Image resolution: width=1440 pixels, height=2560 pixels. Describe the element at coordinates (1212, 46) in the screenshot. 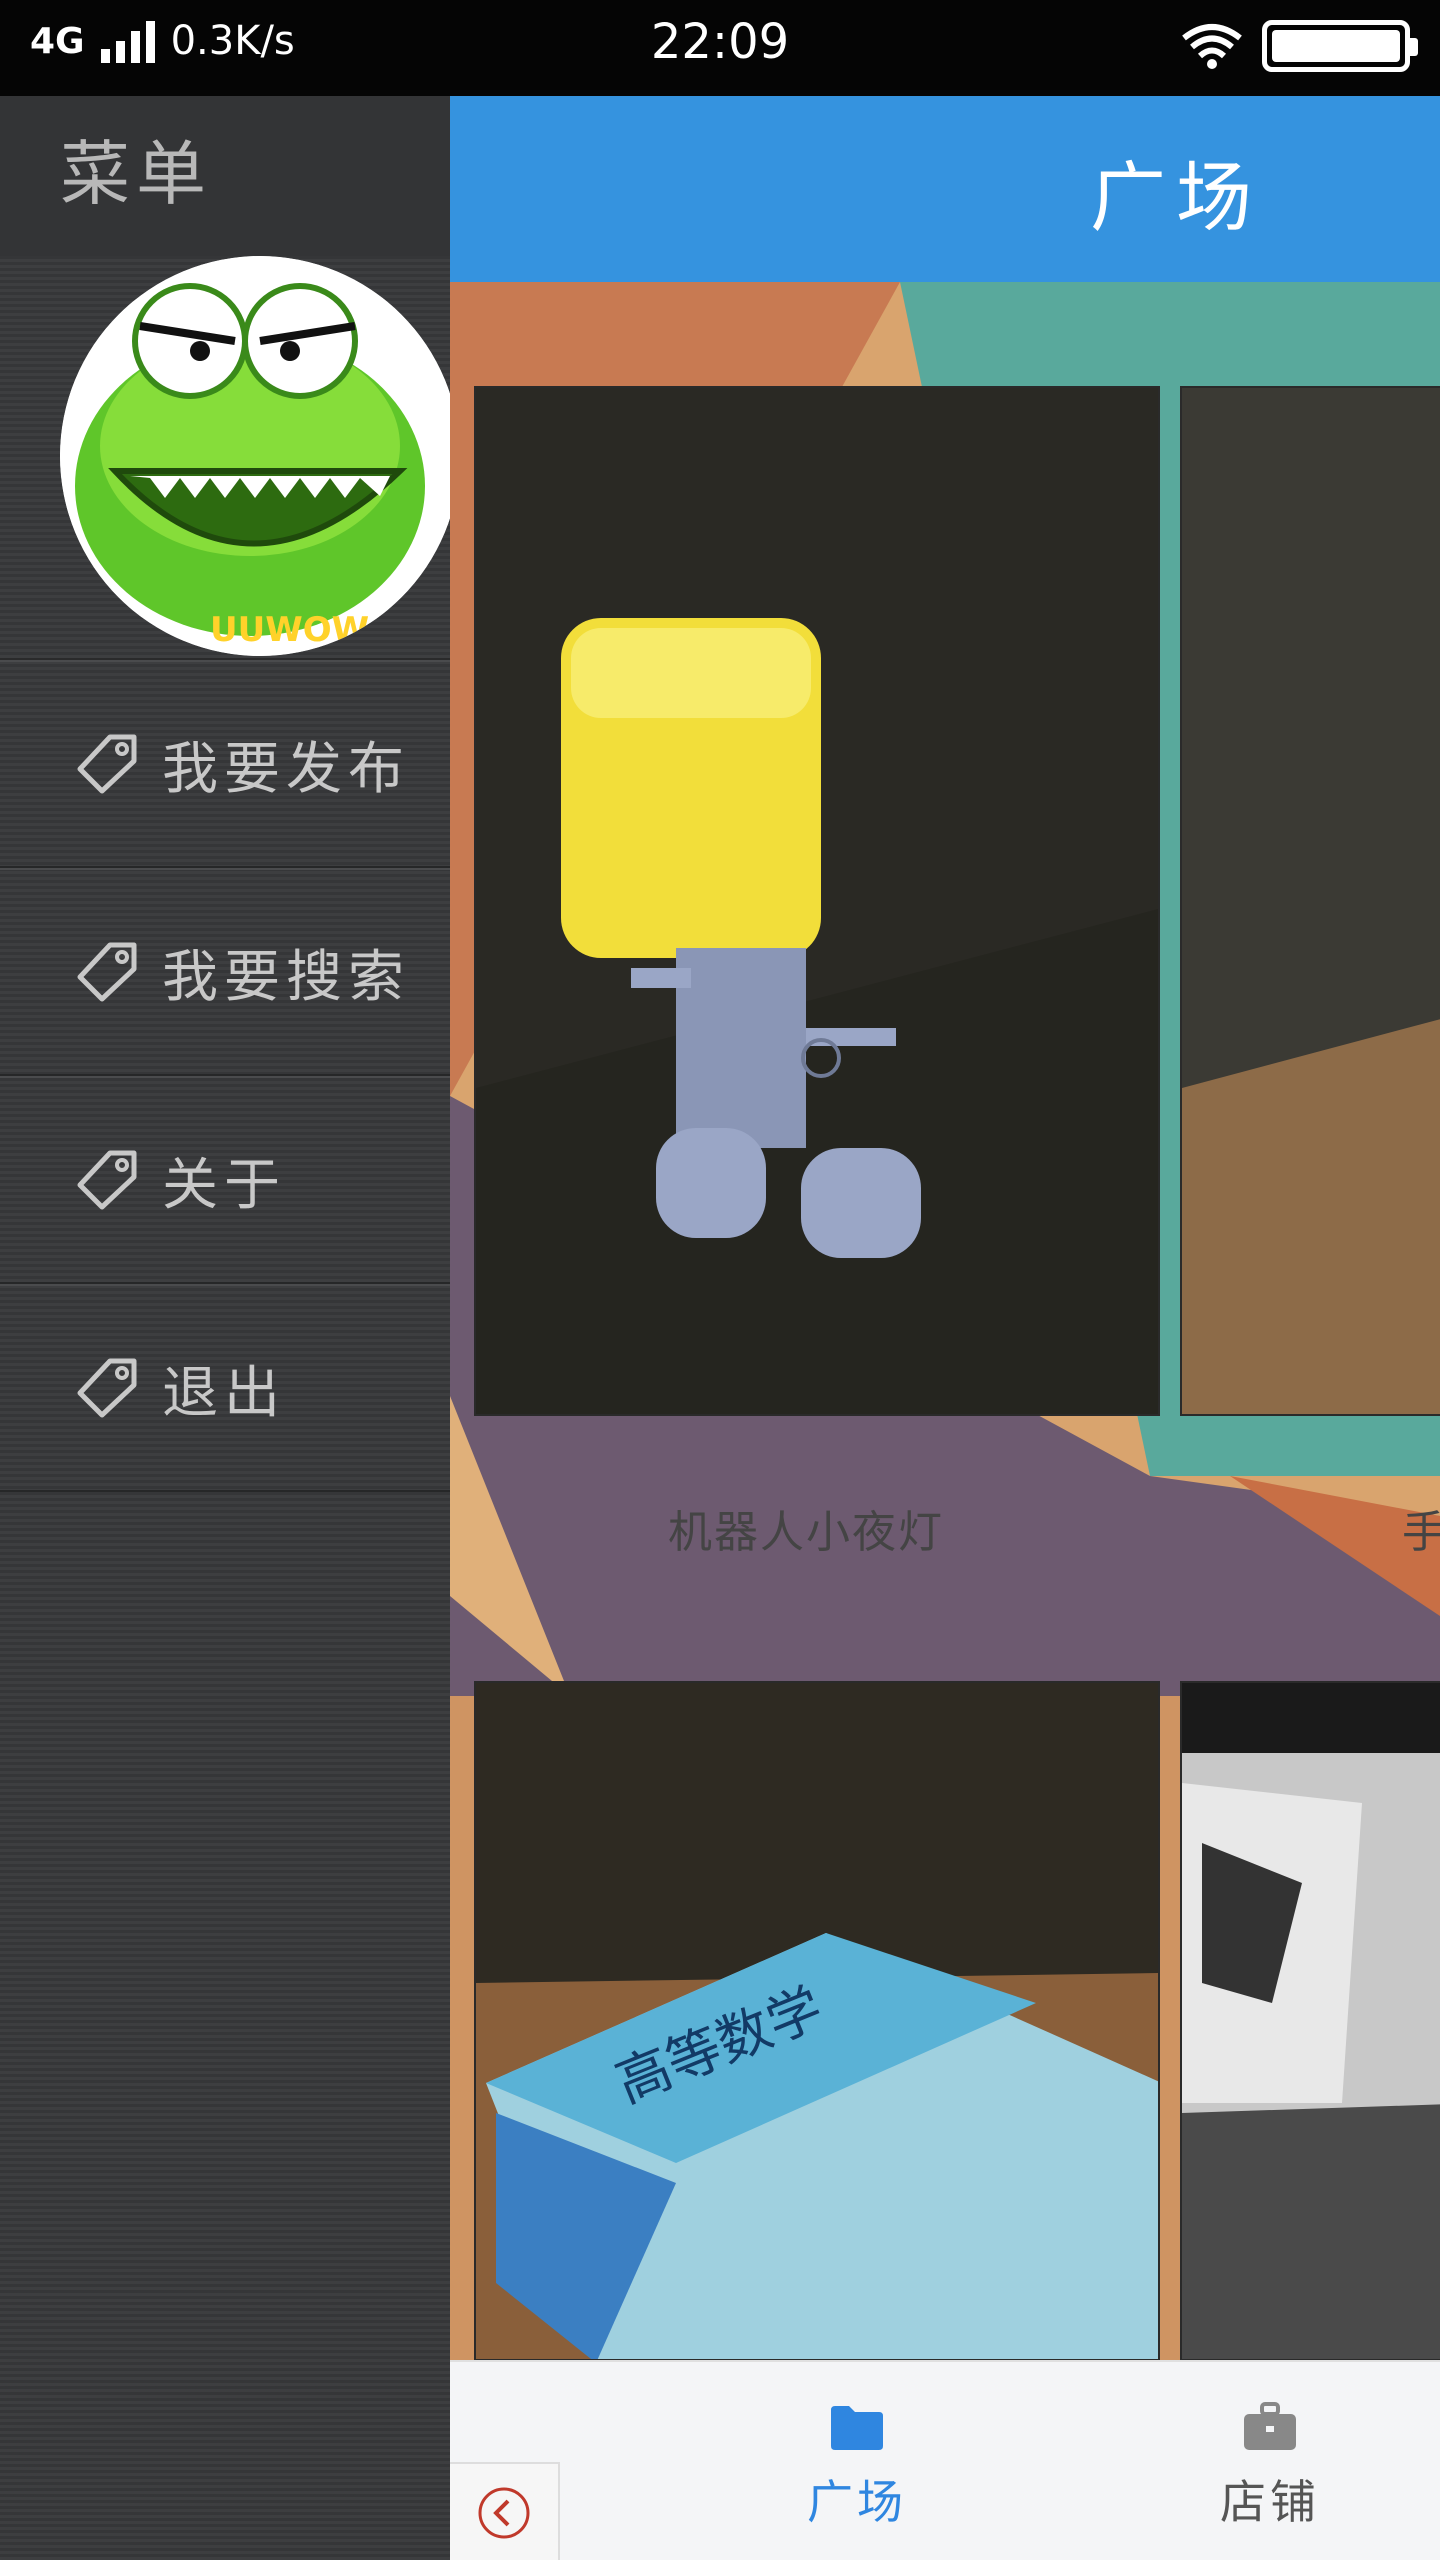

I see `wifi-icon` at that location.